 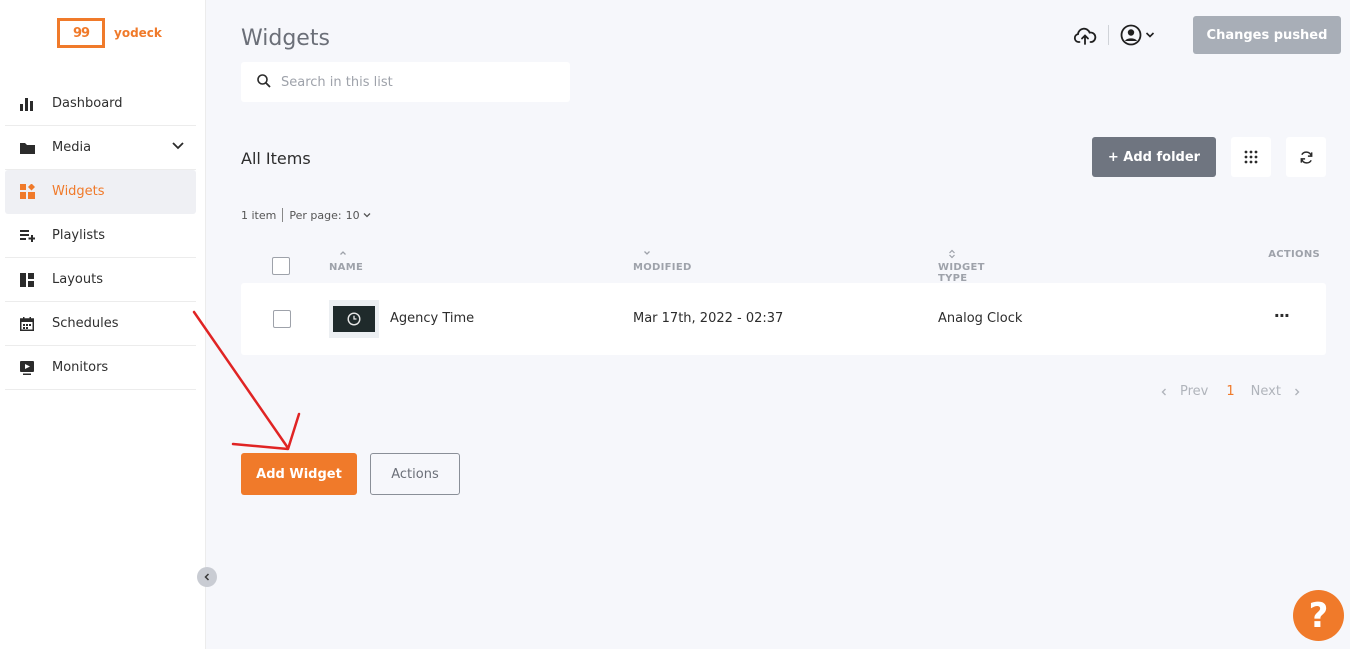 I want to click on playlist-add-icon, so click(x=27, y=236).